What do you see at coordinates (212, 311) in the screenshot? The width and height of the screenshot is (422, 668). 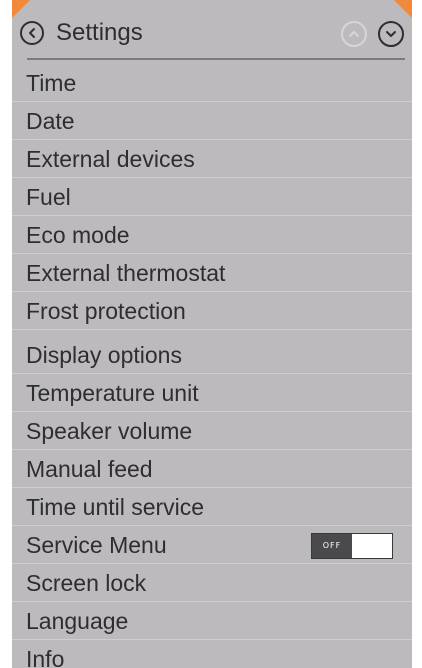 I see `menu-item-frost-protection: Frost protection` at bounding box center [212, 311].